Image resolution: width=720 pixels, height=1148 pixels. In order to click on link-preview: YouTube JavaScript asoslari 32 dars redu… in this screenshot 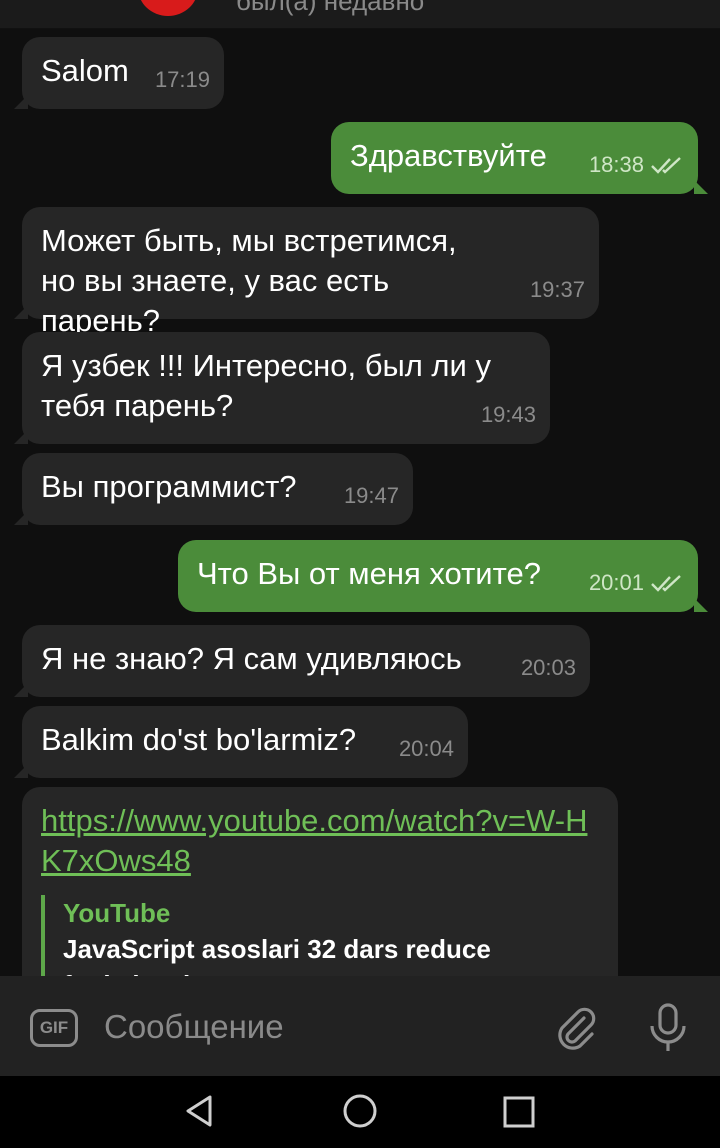, I will do `click(317, 935)`.